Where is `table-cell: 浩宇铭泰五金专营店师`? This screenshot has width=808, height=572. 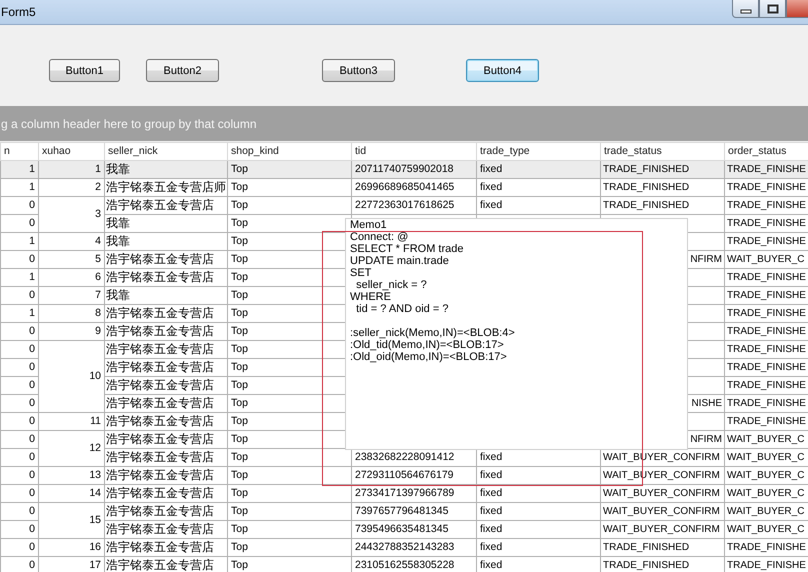
table-cell: 浩宇铭泰五金专营店师 is located at coordinates (166, 187).